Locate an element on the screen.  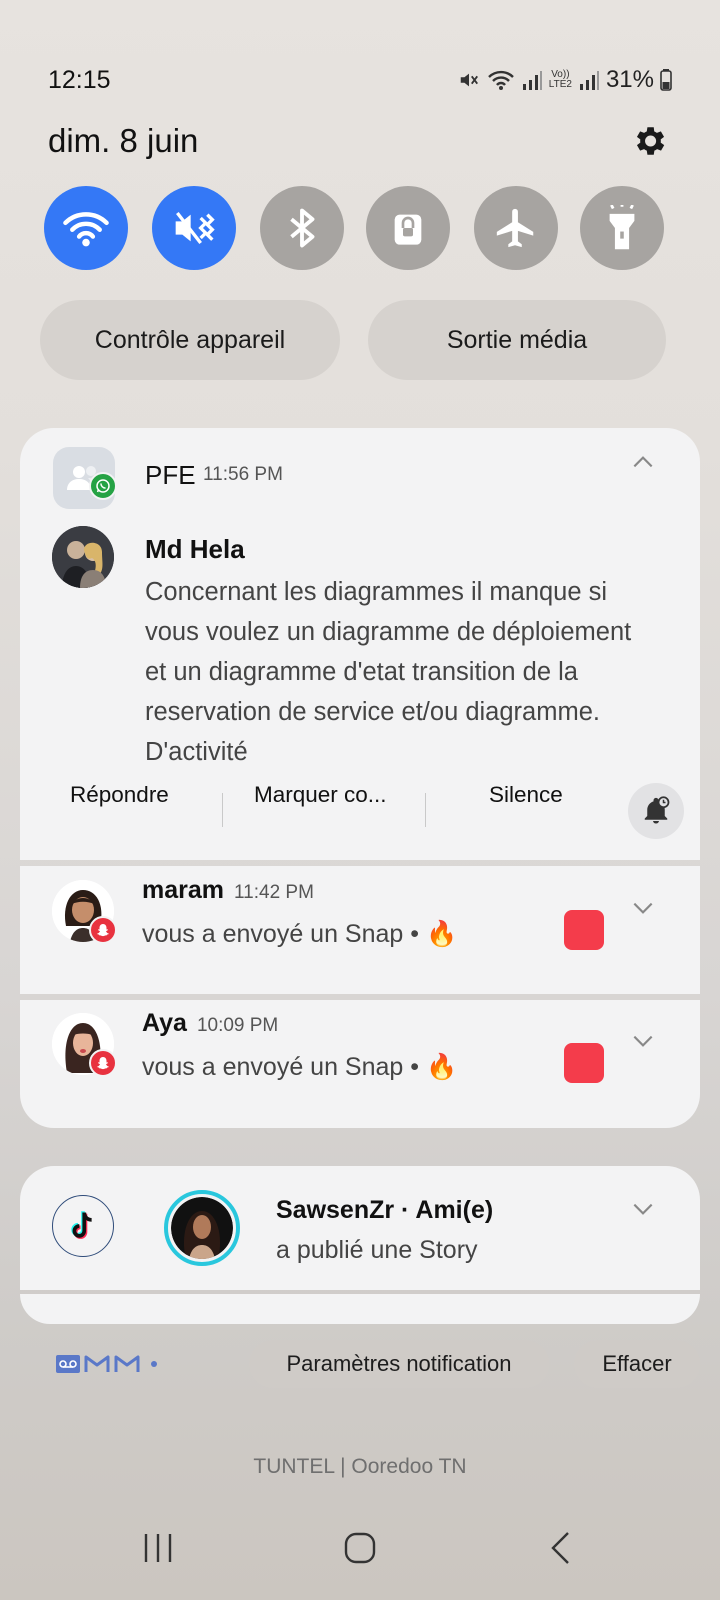
airplane-icon is located at coordinates (515, 228).